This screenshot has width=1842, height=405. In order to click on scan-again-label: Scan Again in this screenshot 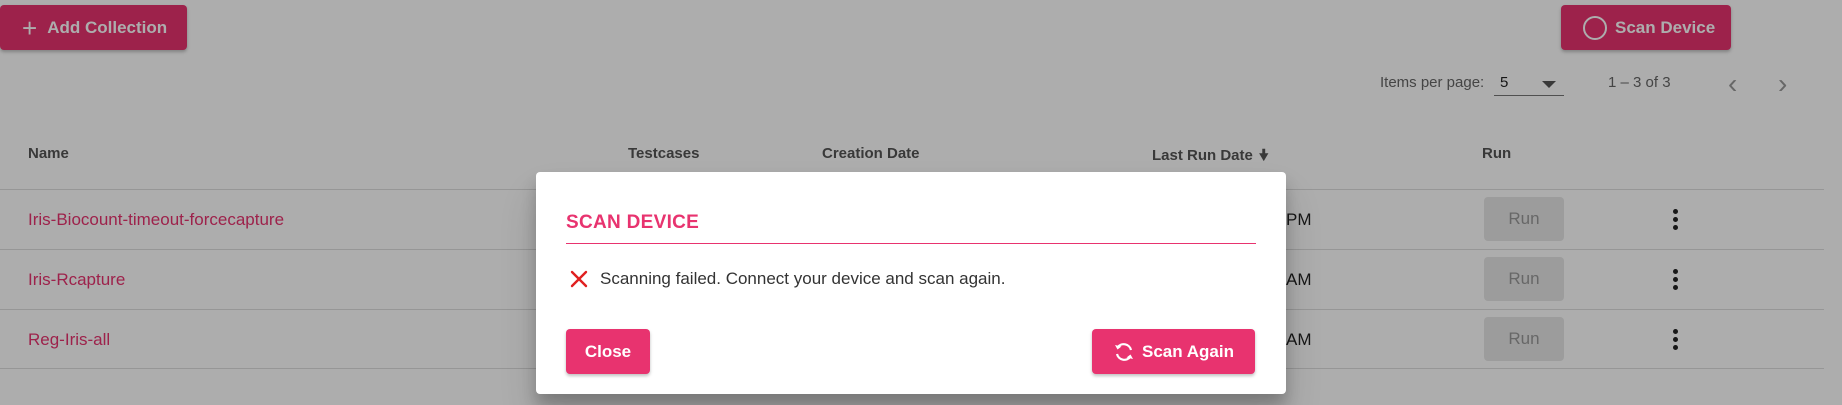, I will do `click(1188, 351)`.